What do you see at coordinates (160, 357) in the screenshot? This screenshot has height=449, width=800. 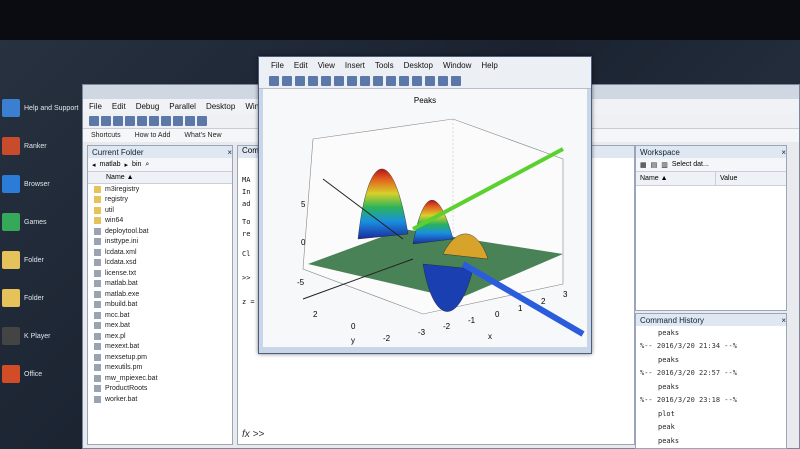 I see `file-list-item: mexsetup.pm` at bounding box center [160, 357].